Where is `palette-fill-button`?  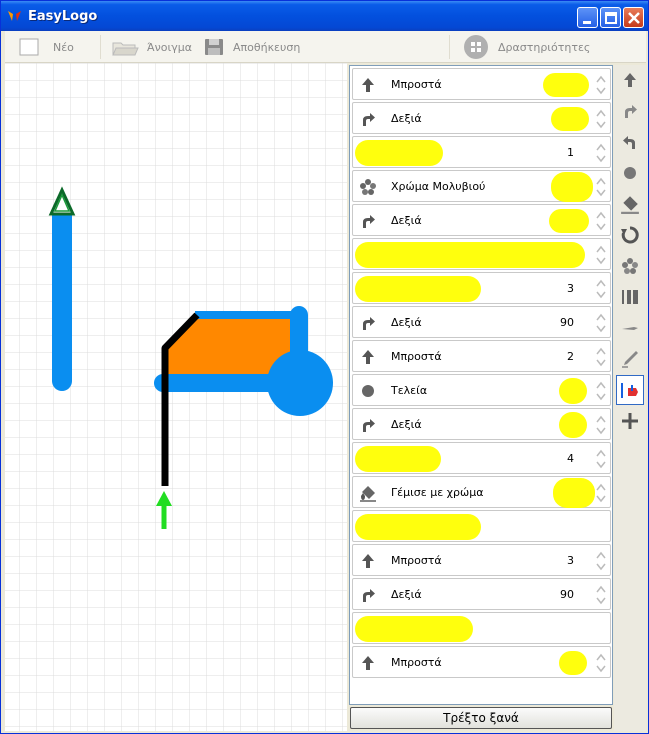 palette-fill-button is located at coordinates (630, 204).